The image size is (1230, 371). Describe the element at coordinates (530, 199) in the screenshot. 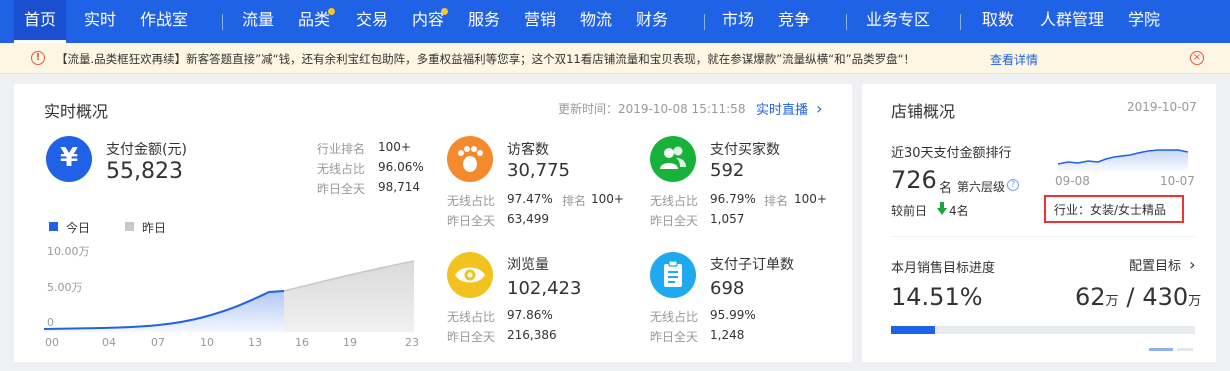

I see `visitors-wireless-value: 97.47%` at that location.